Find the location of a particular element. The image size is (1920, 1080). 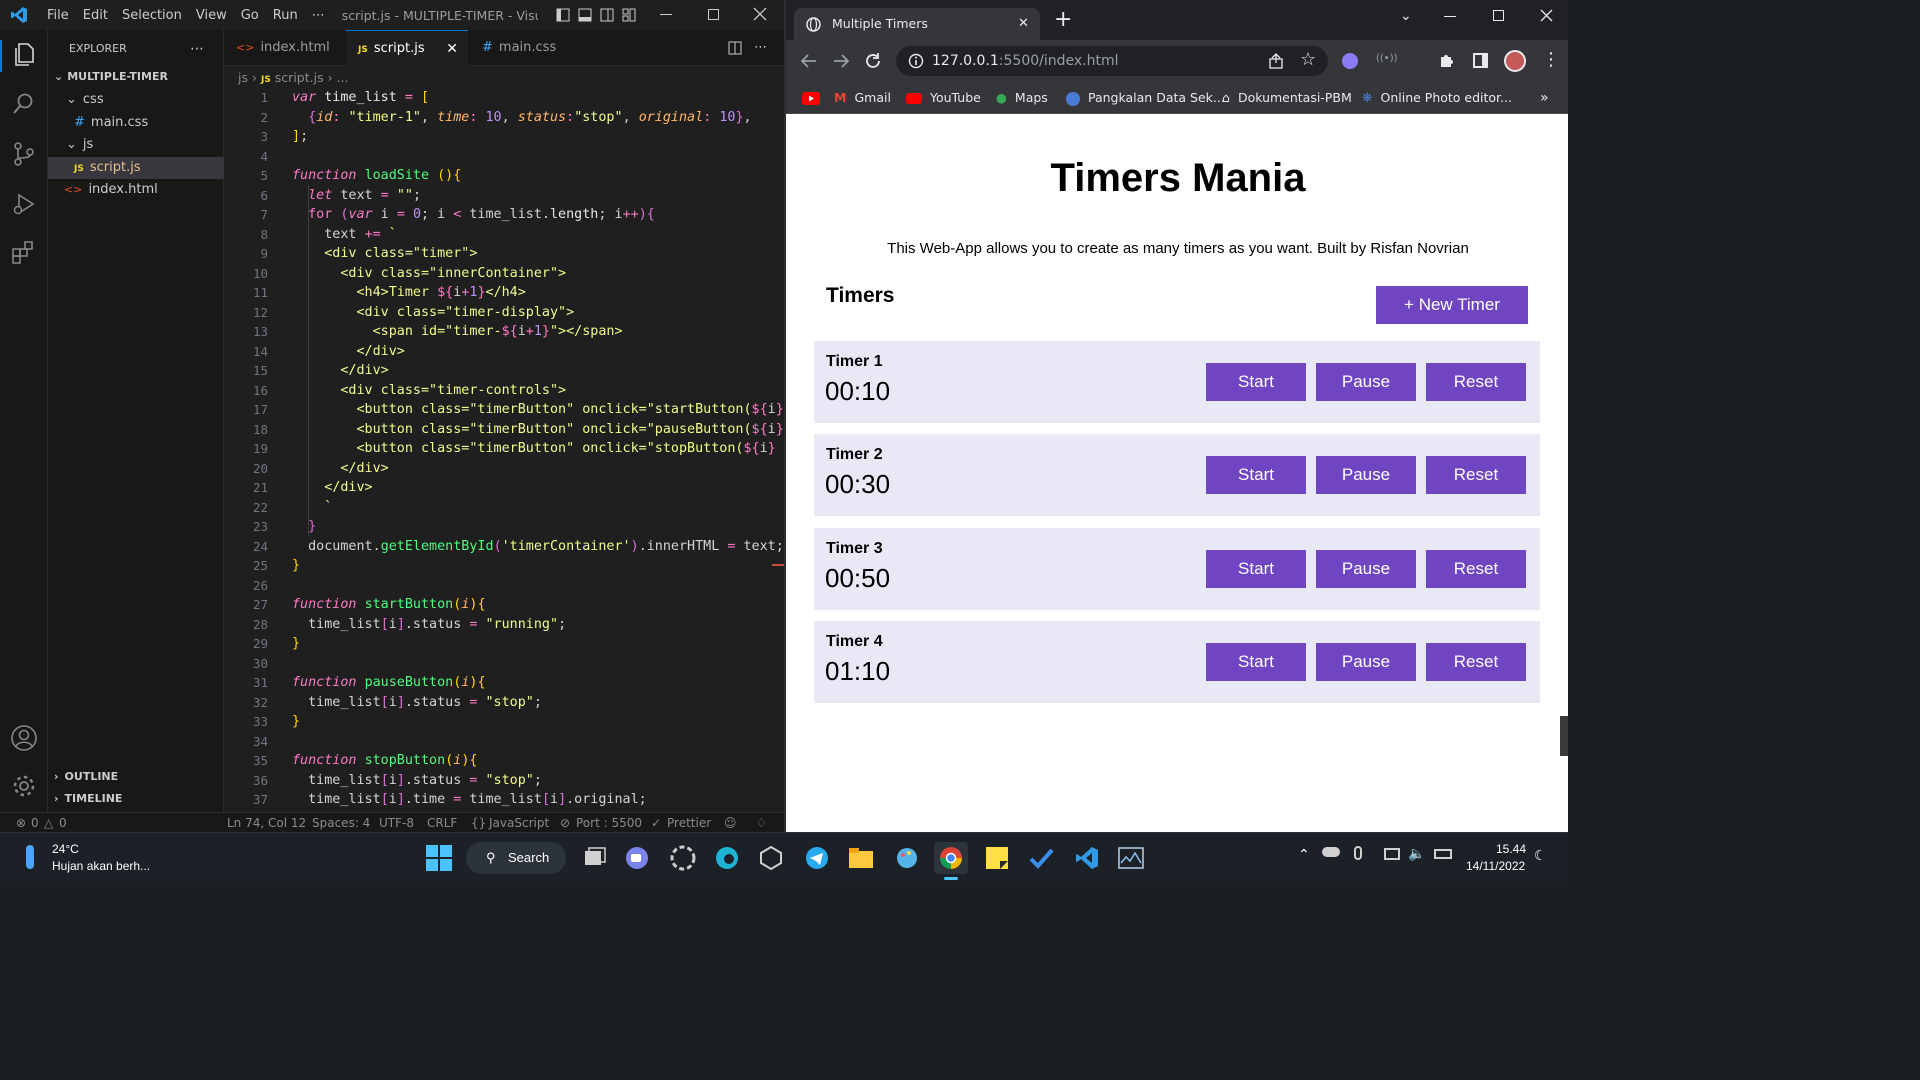

extension-profile-icon is located at coordinates (1350, 61).